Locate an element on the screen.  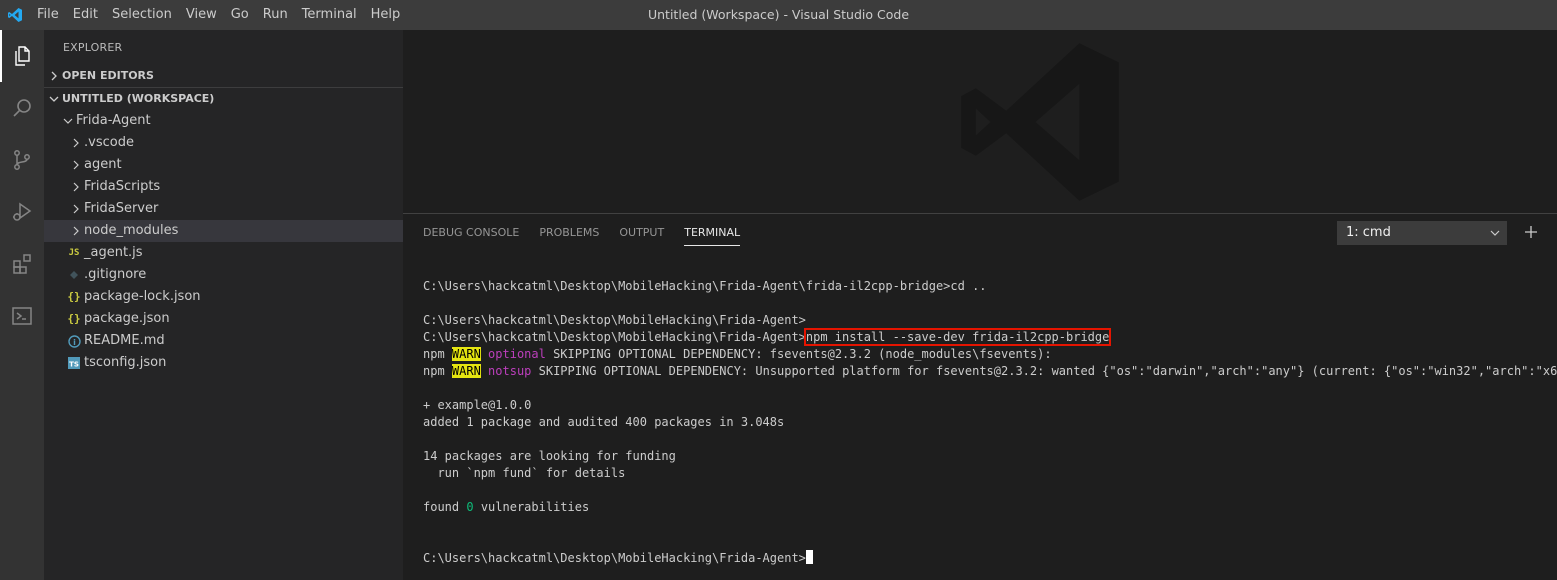
git-file-icon is located at coordinates (74, 275).